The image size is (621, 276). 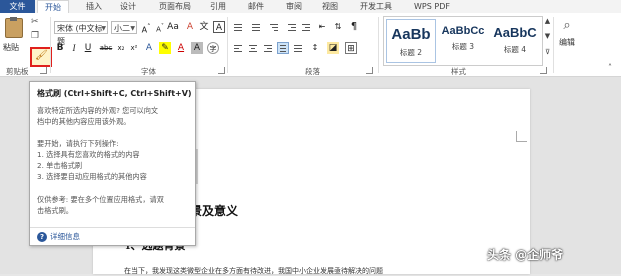 What do you see at coordinates (213, 48) in the screenshot?
I see `enclose-char-icon: 字` at bounding box center [213, 48].